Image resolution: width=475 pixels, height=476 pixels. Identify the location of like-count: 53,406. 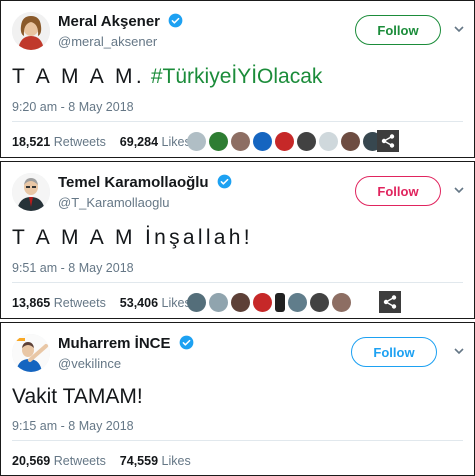
(139, 303).